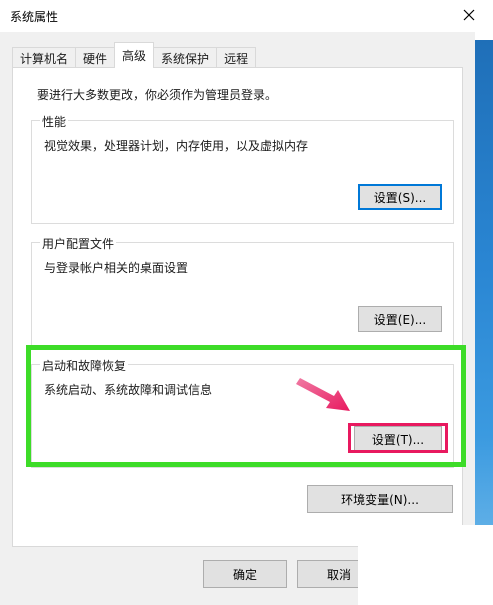 The image size is (493, 605). I want to click on tab-hardware: 硬件, so click(95, 57).